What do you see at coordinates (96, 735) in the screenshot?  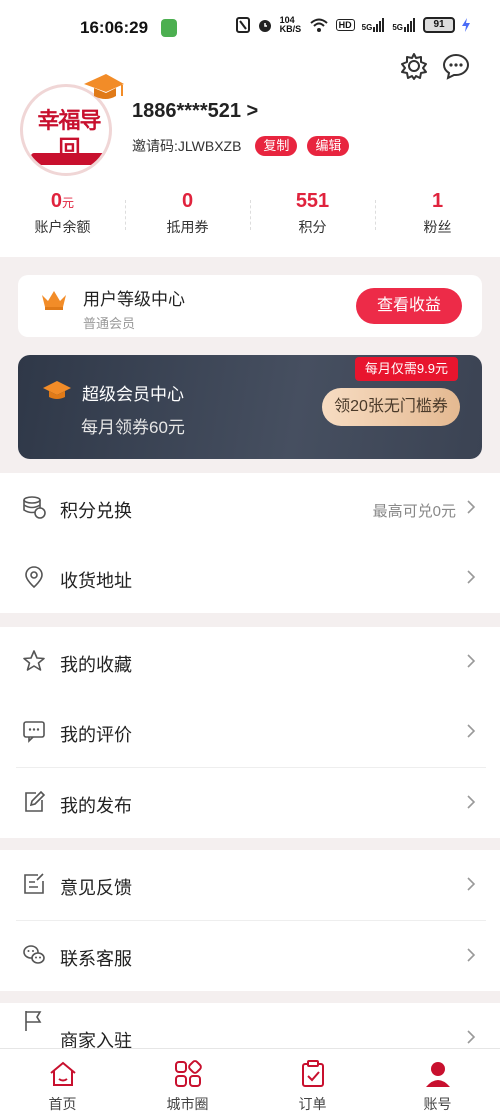 I see `menu-item-label: 我的评价` at bounding box center [96, 735].